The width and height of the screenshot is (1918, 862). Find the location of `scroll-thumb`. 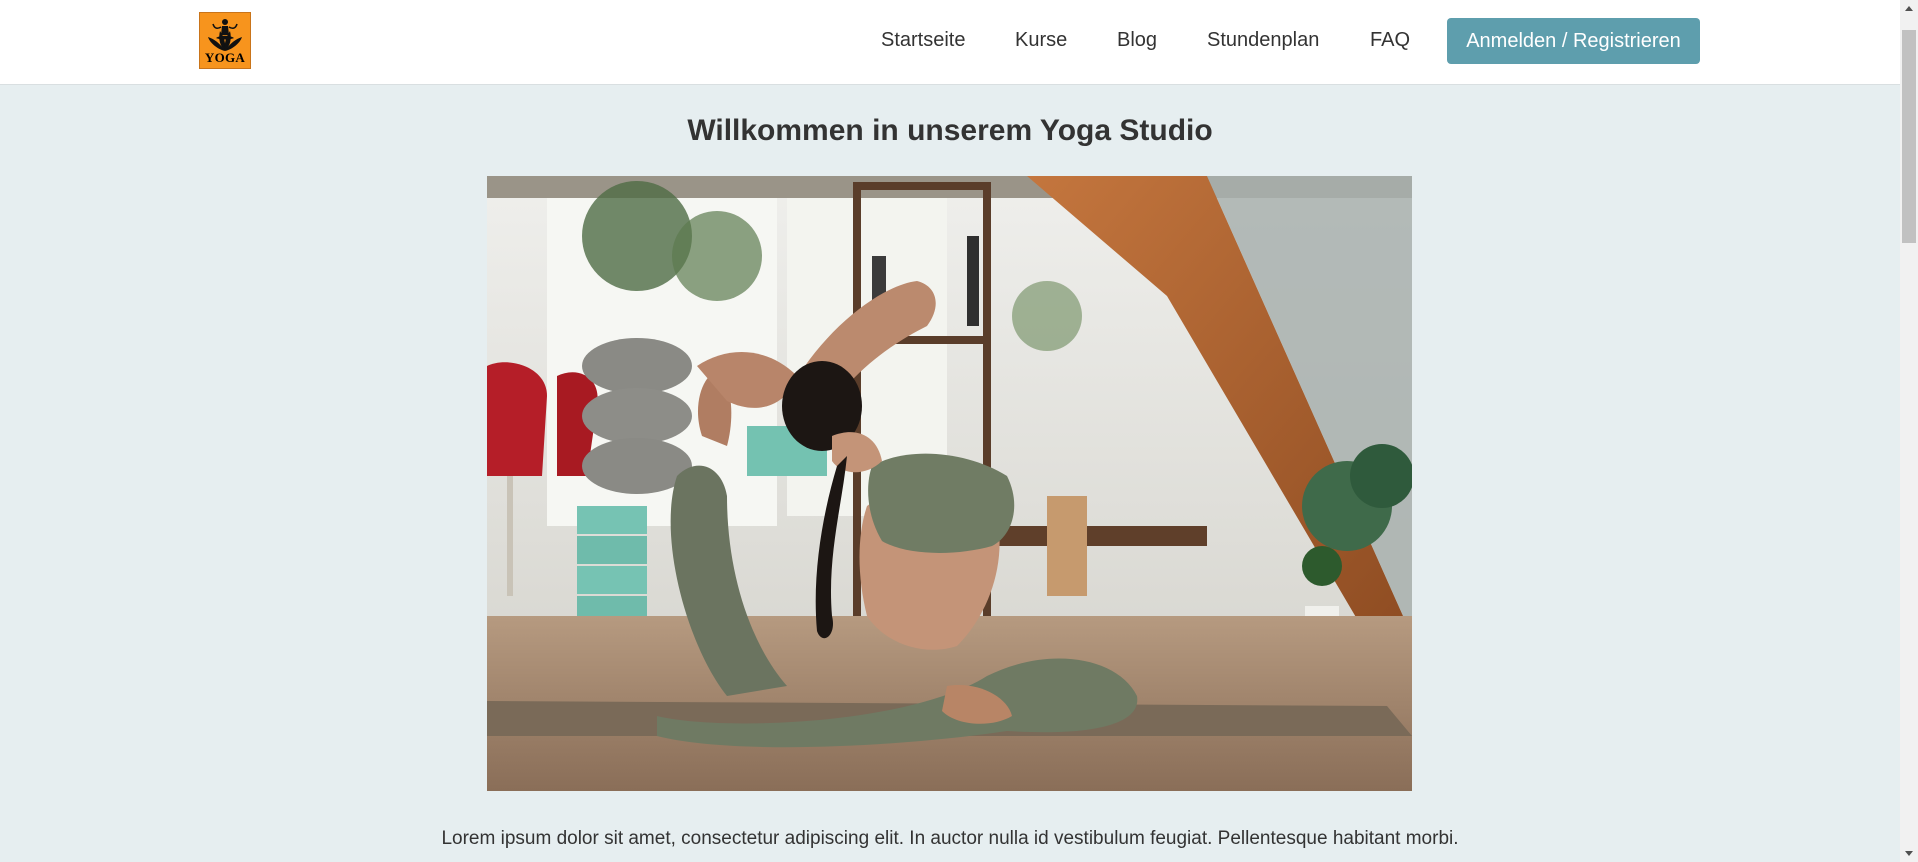

scroll-thumb is located at coordinates (1909, 136).